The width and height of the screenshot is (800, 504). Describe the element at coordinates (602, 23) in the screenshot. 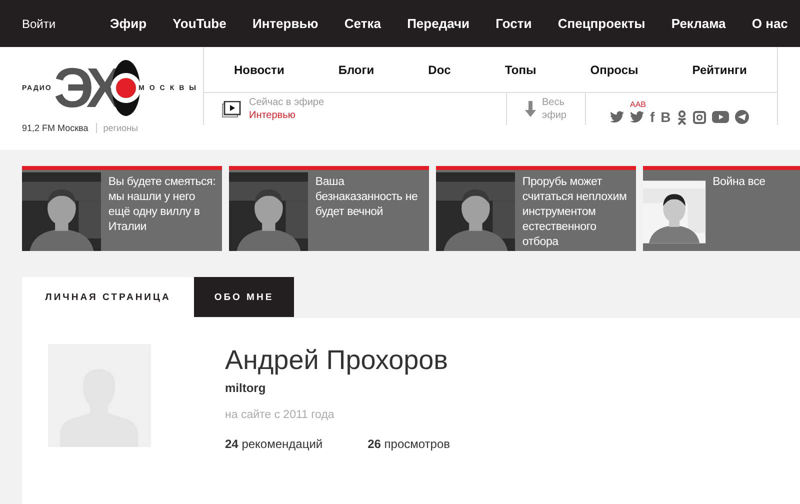

I see `menu-link: Спецпроекты` at that location.